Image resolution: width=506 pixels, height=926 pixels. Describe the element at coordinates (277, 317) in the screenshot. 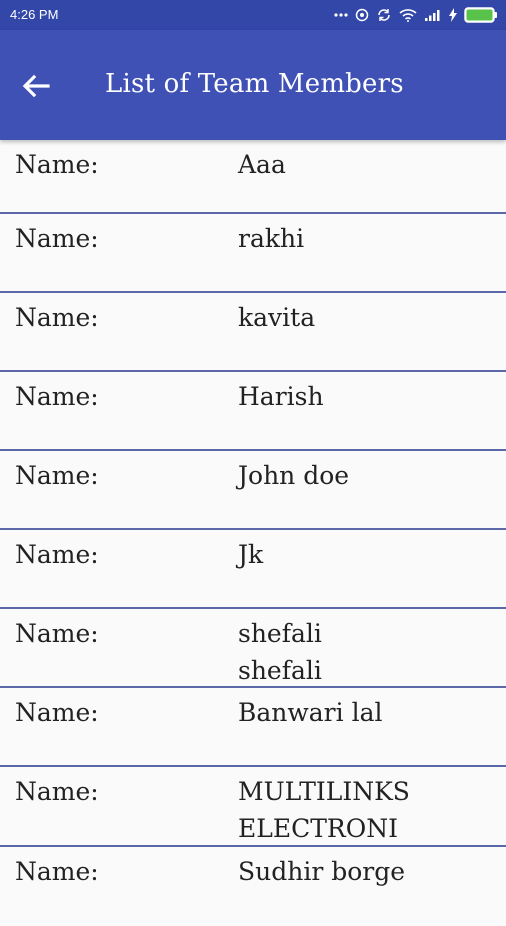

I see `name-value: kavita` at that location.